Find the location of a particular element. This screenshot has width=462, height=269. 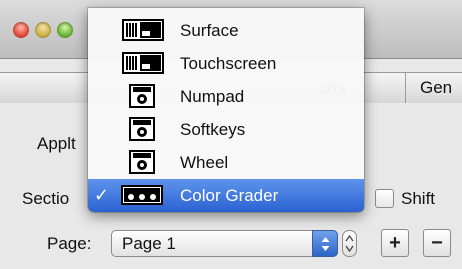

shift-label: Shift is located at coordinates (418, 198).